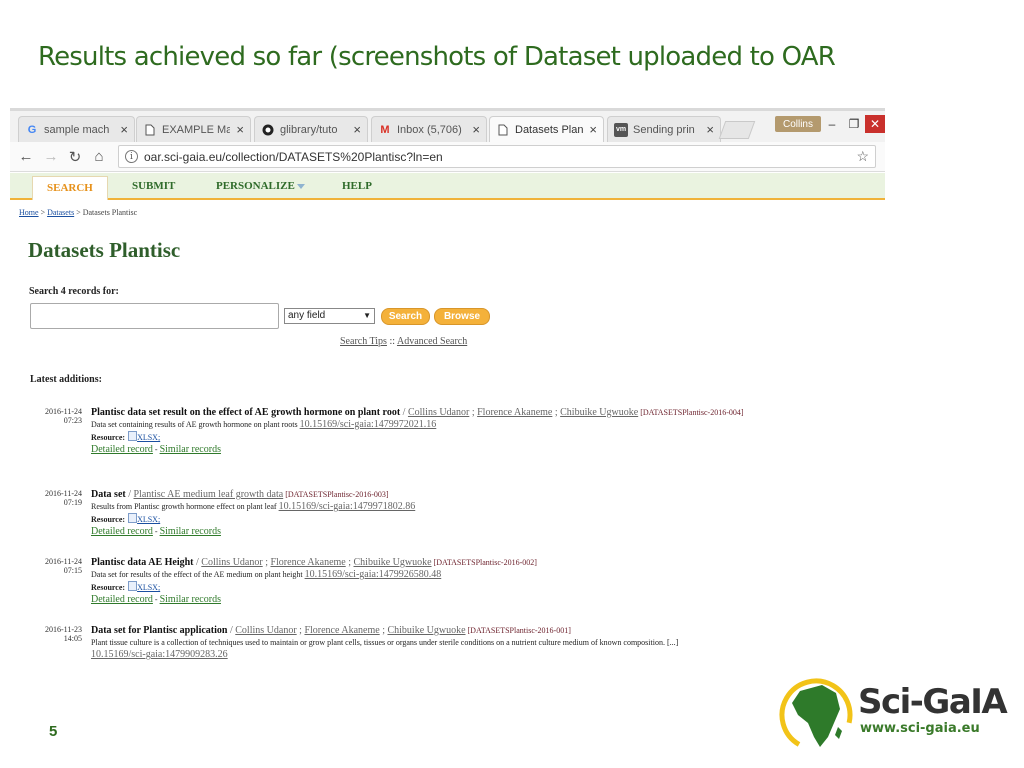 This screenshot has width=1024, height=768. I want to click on search-input, so click(154, 316).